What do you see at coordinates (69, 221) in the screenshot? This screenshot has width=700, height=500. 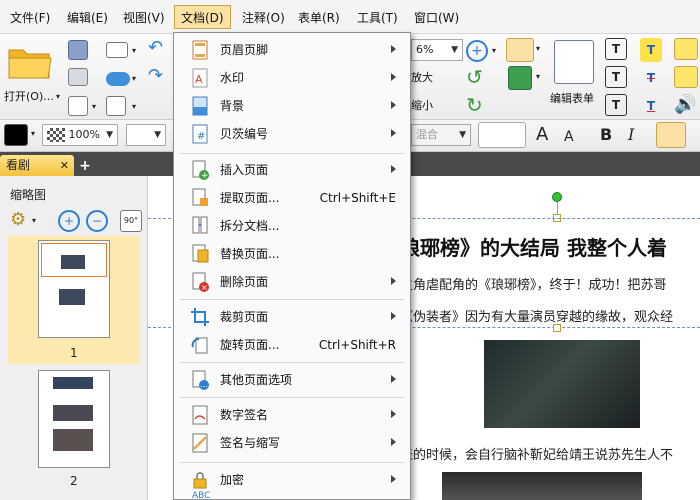 I see `thumbnail-zoom-in-icon: +` at bounding box center [69, 221].